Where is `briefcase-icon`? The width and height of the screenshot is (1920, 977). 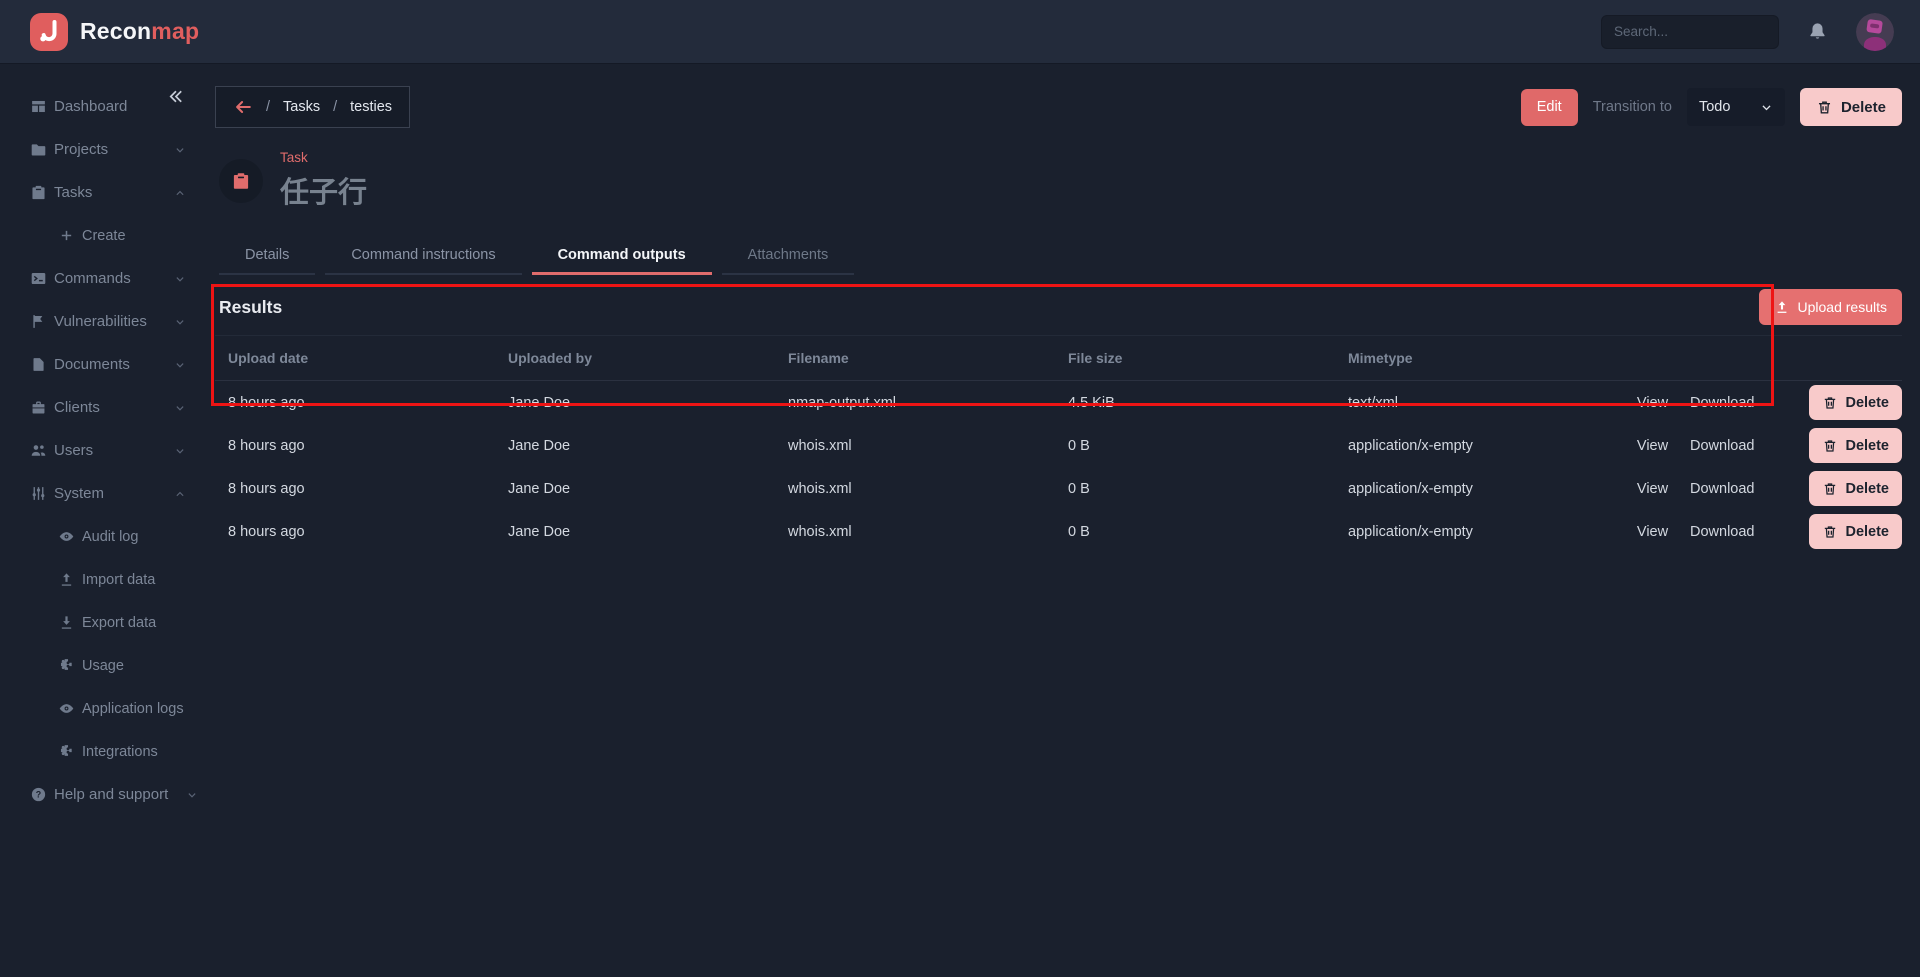
briefcase-icon is located at coordinates (38, 407).